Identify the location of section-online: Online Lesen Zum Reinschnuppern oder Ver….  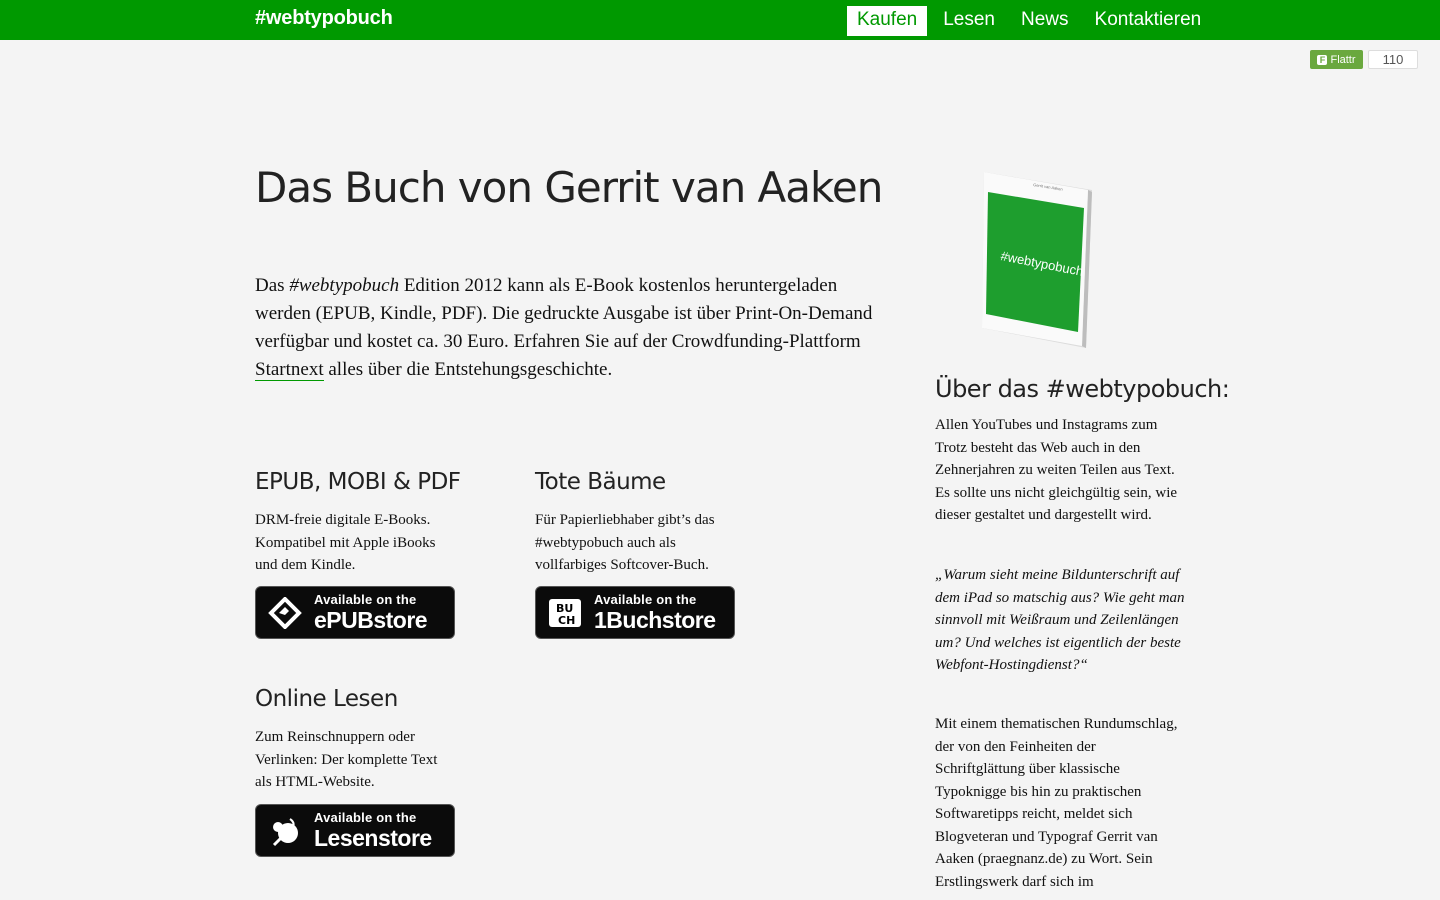
(362, 740).